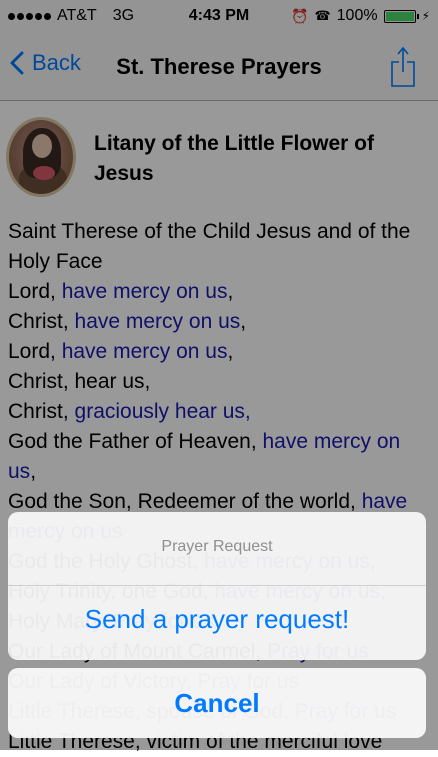  I want to click on divider, so click(217, 585).